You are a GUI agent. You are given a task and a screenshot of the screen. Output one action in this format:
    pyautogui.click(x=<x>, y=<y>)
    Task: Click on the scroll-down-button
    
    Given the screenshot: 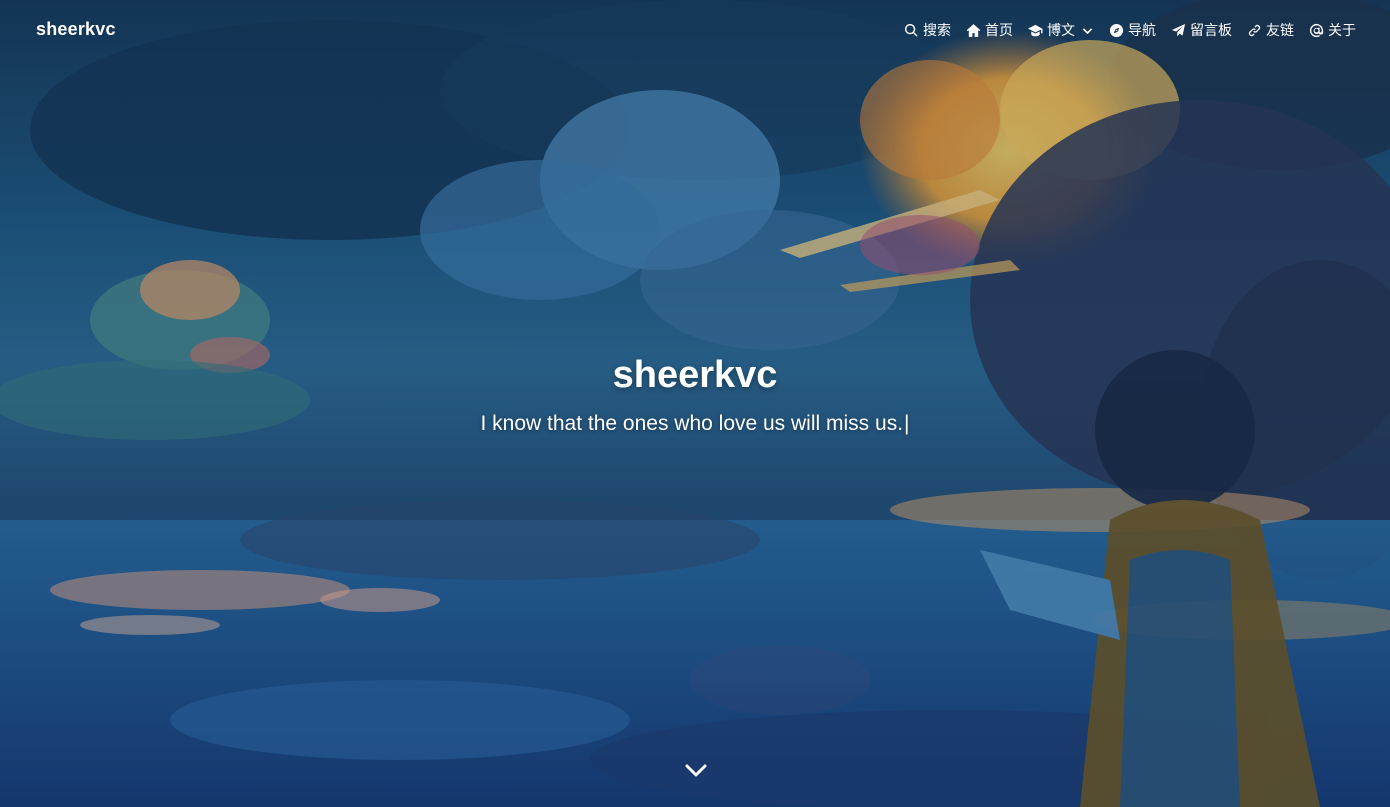 What is the action you would take?
    pyautogui.click(x=696, y=770)
    